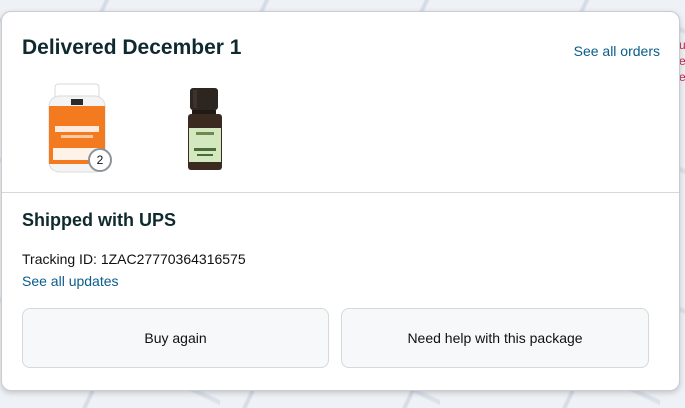 The image size is (685, 408). I want to click on item-quantity-badge: 2, so click(100, 160).